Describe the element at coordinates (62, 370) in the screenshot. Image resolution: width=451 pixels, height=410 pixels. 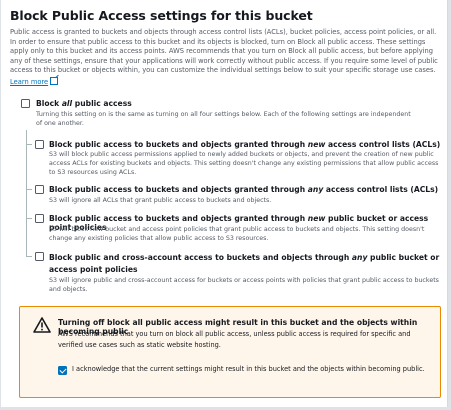
I see `acknowledge-checkbox` at that location.